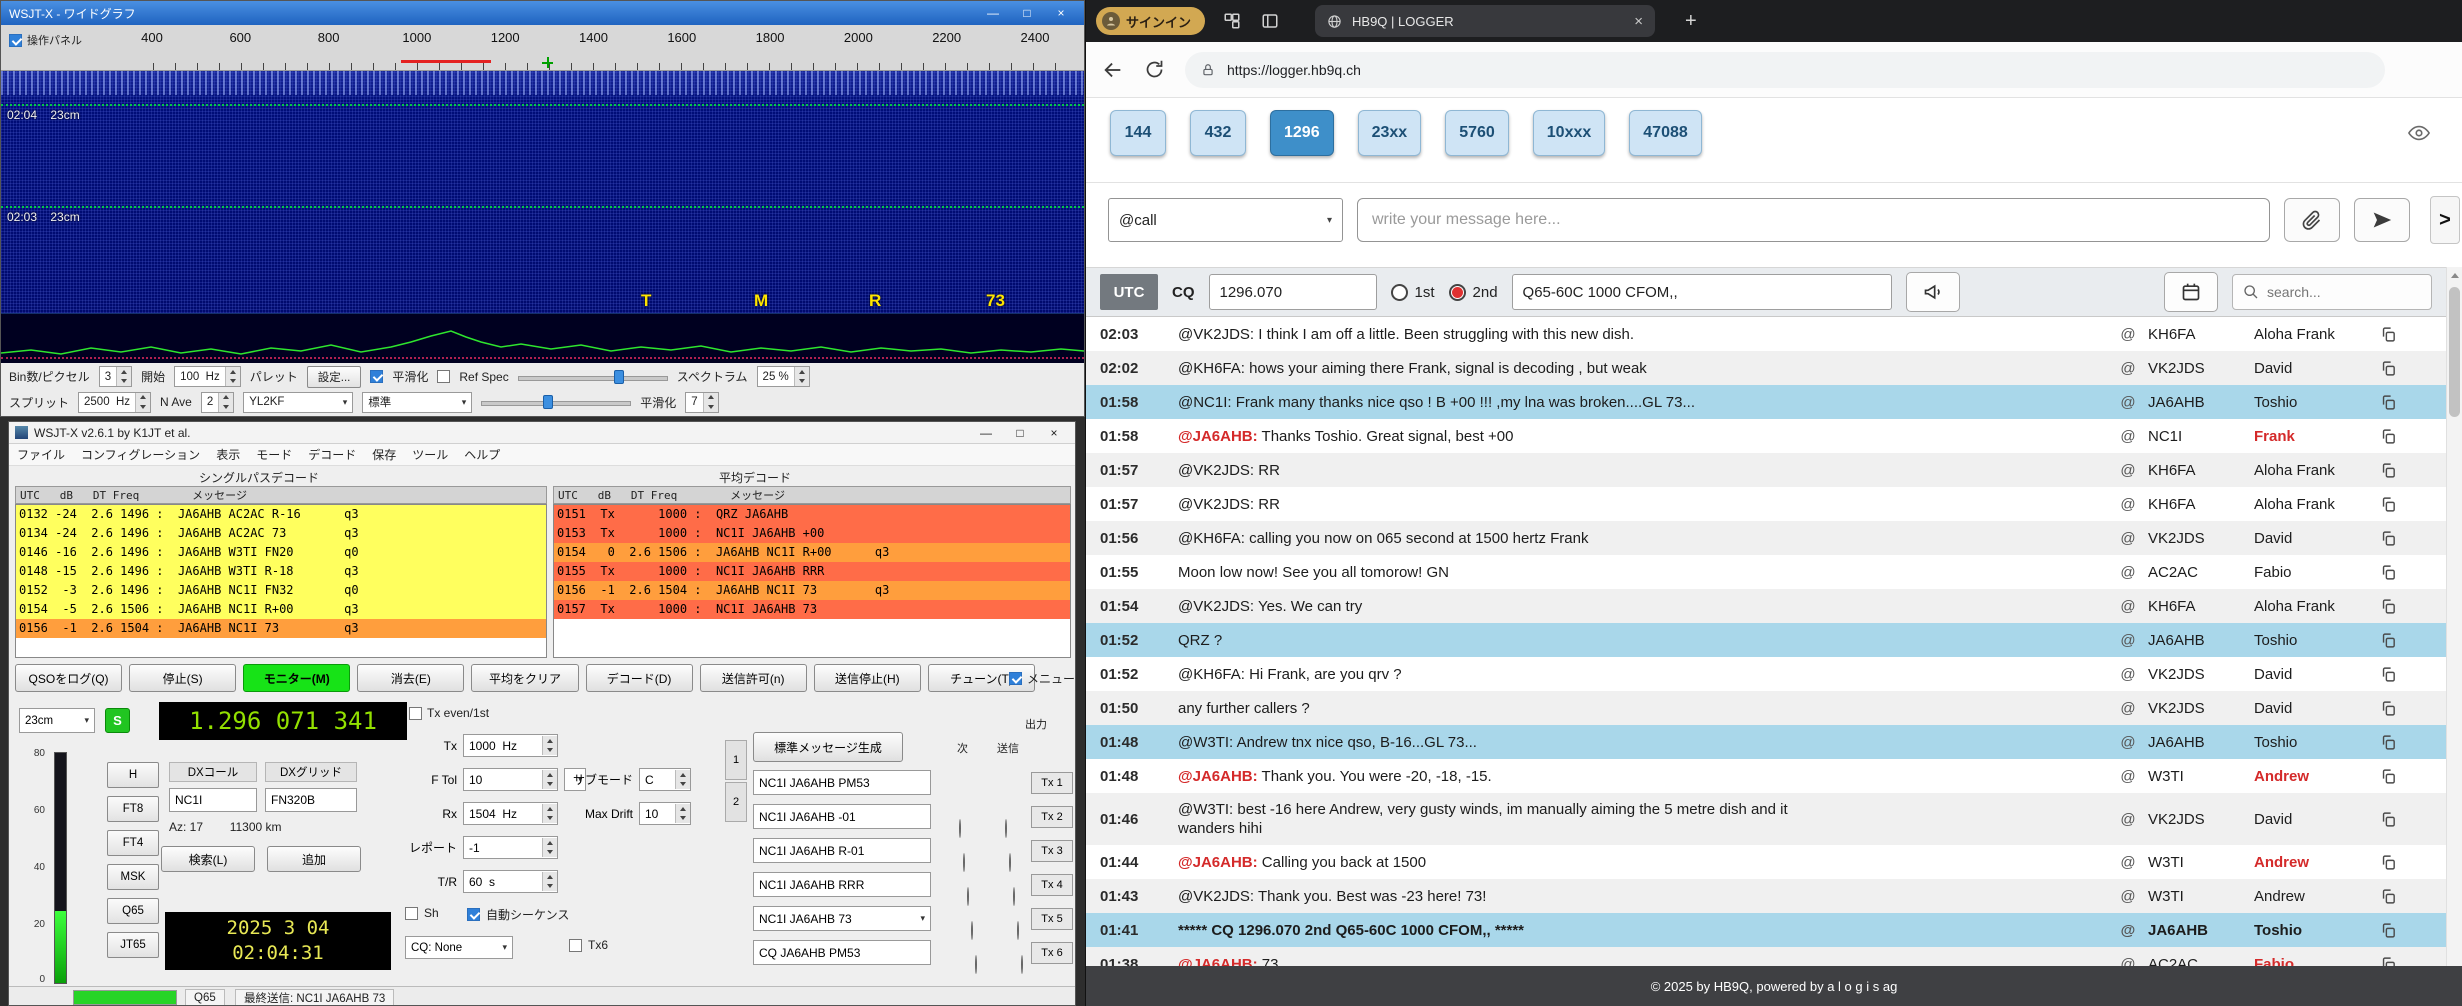  I want to click on scroll-up-arrow, so click(2454, 275).